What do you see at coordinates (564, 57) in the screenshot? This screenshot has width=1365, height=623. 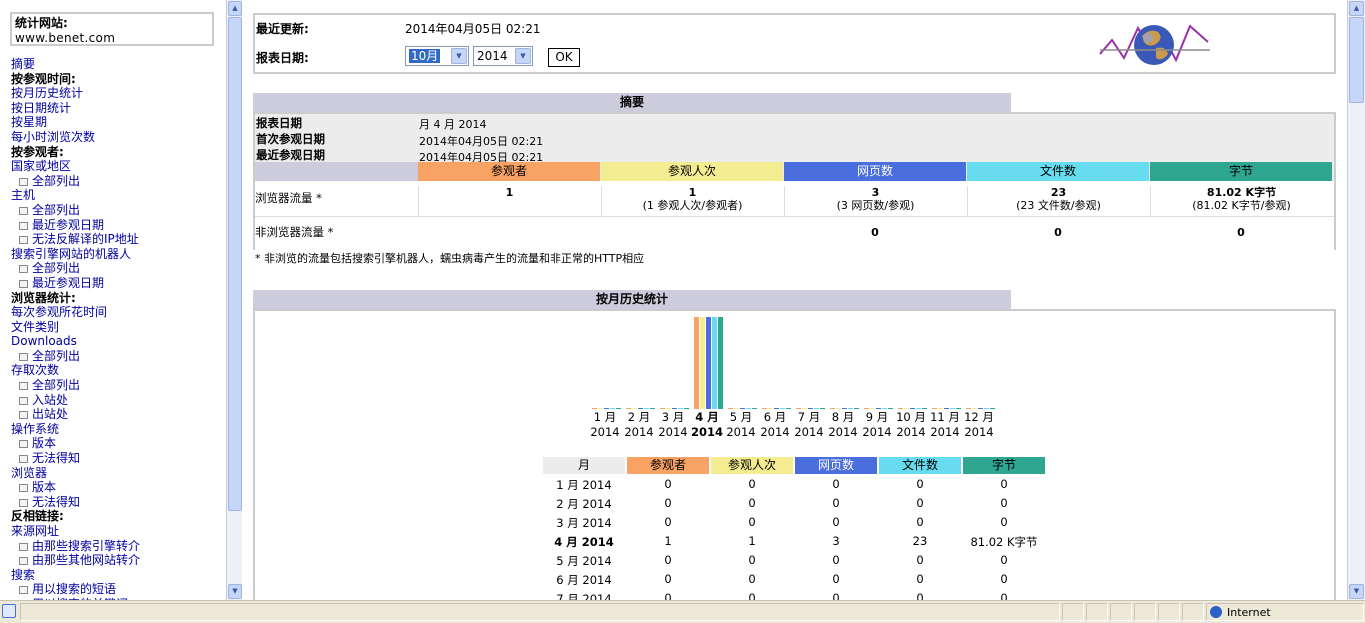 I see `ok-button: OK` at bounding box center [564, 57].